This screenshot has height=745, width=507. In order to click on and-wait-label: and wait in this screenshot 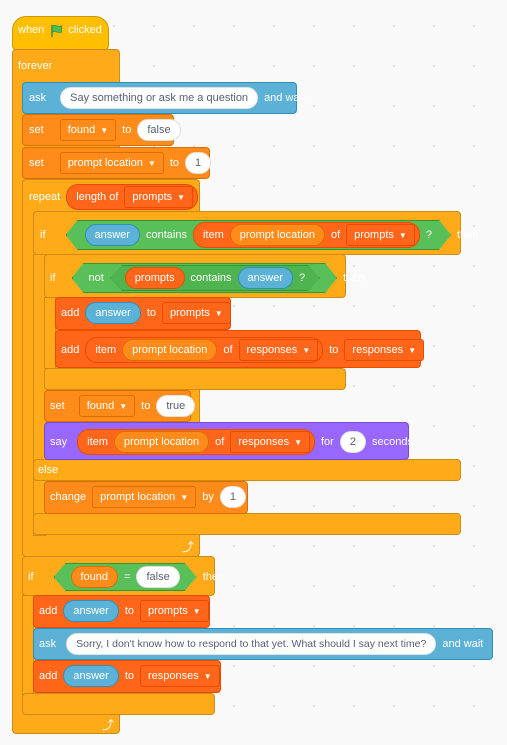, I will do `click(285, 98)`.